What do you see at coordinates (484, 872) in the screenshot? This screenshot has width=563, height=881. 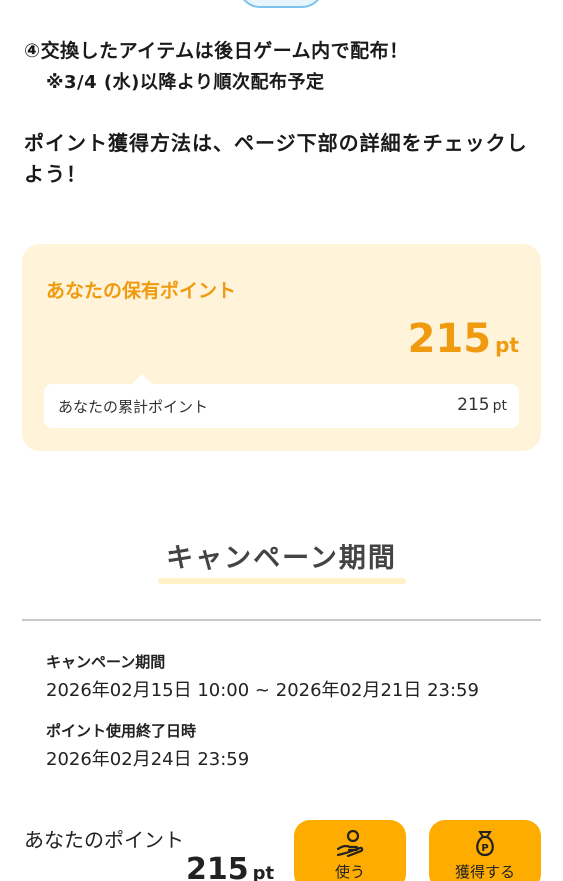 I see `earn-button-label: 獲得する` at bounding box center [484, 872].